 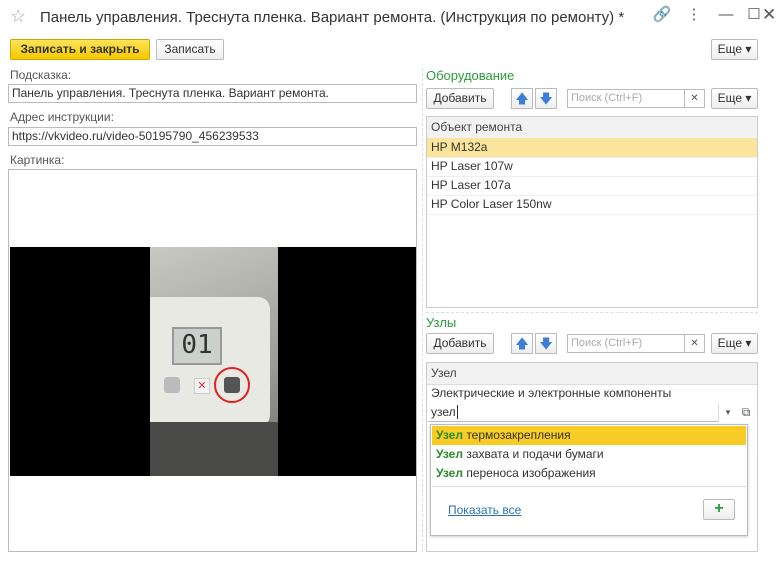 I want to click on show-all-link: Показать все, so click(x=484, y=510).